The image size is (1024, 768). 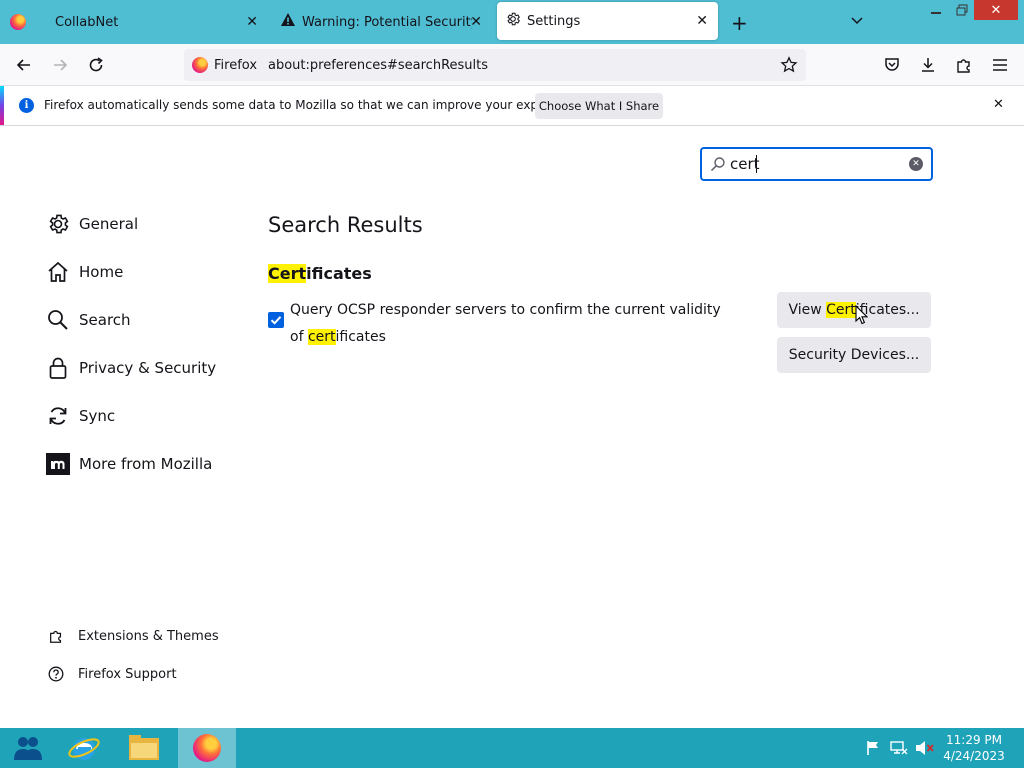 What do you see at coordinates (58, 416) in the screenshot?
I see `sync-icon` at bounding box center [58, 416].